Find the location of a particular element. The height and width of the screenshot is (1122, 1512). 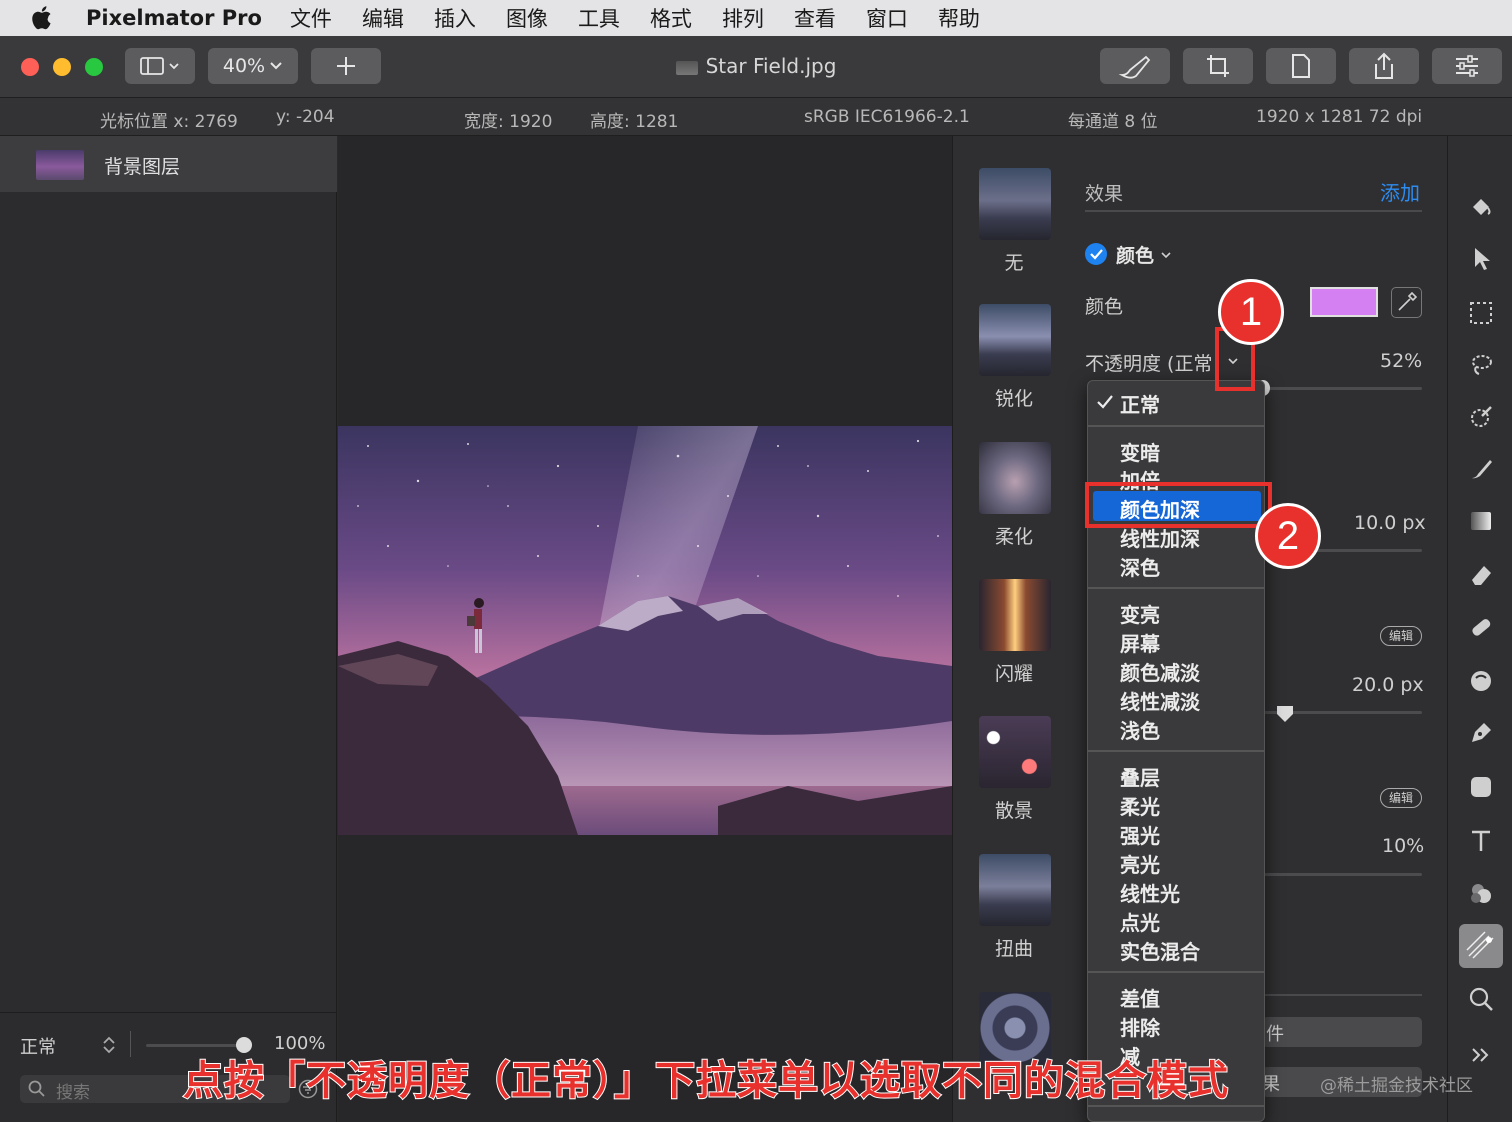

brush-tool-button is located at coordinates (1135, 66).